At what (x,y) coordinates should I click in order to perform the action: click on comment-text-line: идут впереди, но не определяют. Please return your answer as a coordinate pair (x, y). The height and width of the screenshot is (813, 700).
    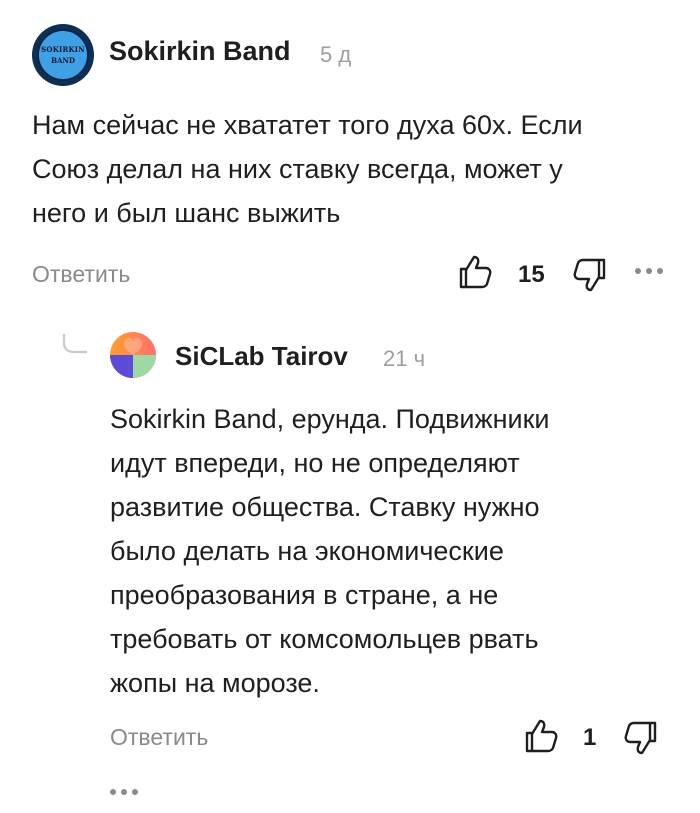
    Looking at the image, I should click on (315, 463).